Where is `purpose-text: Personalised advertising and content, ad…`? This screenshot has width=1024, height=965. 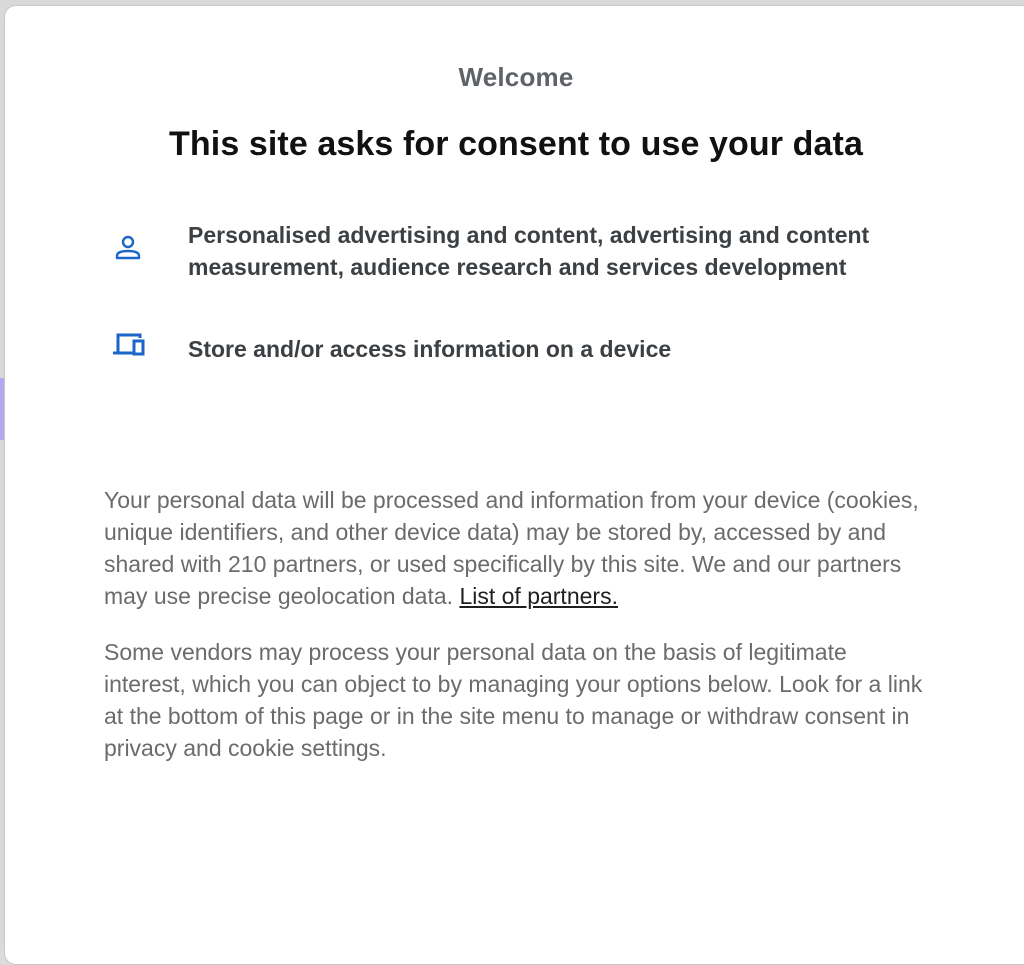 purpose-text: Personalised advertising and content, ad… is located at coordinates (529, 251).